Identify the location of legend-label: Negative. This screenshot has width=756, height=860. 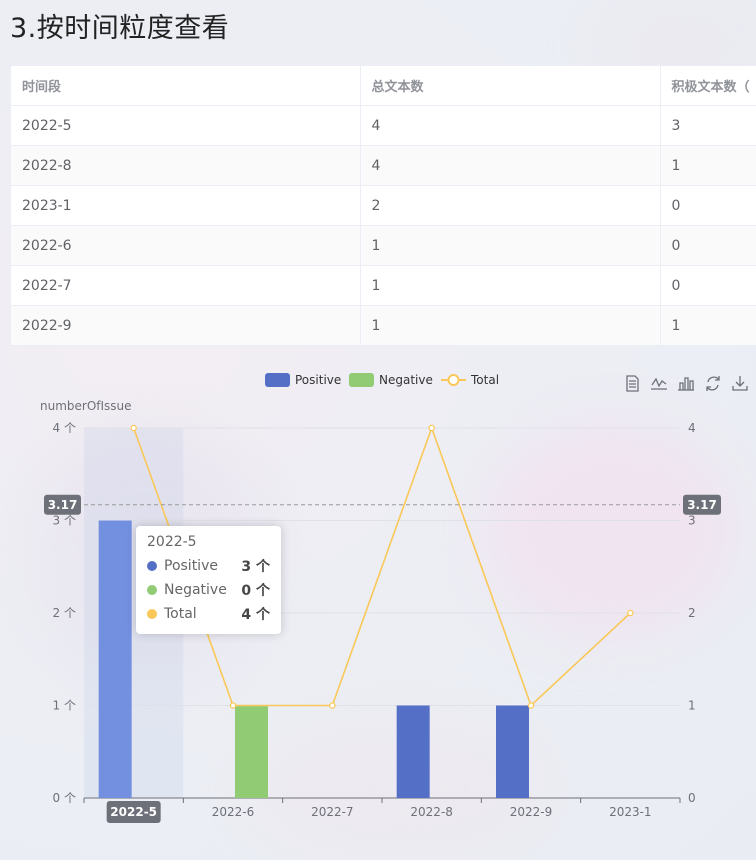
(406, 380).